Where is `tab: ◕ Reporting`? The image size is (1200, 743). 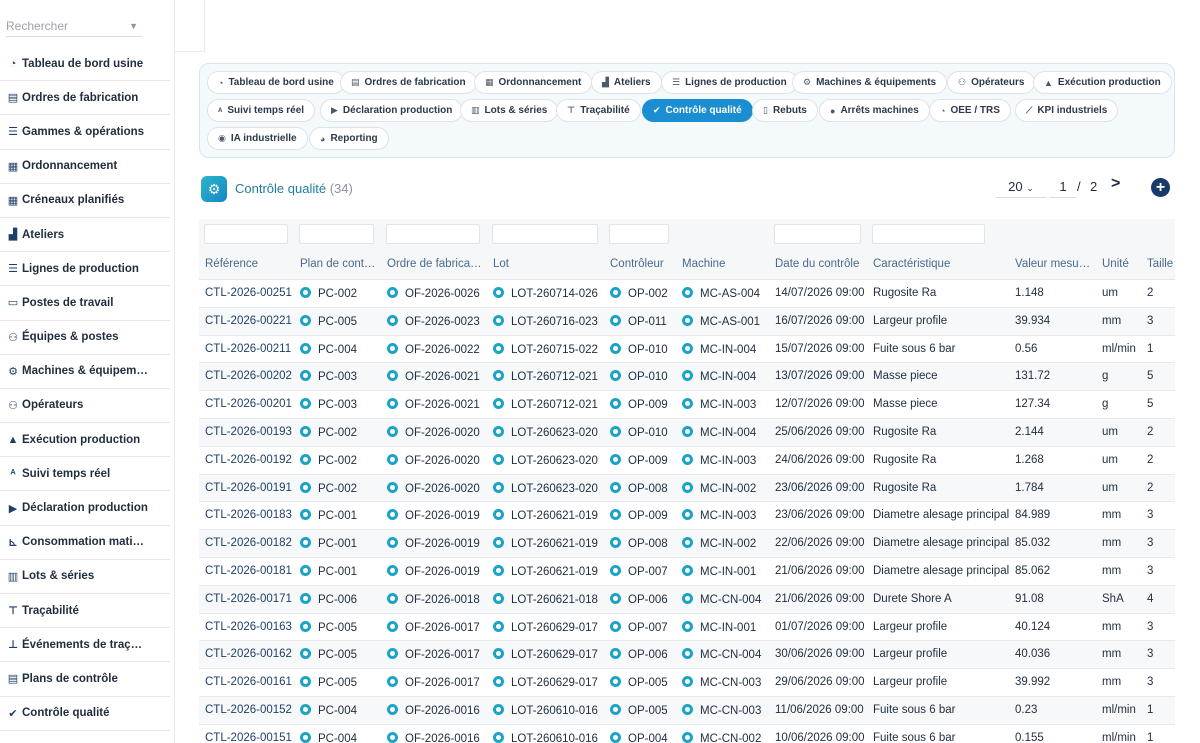
tab: ◕ Reporting is located at coordinates (349, 138).